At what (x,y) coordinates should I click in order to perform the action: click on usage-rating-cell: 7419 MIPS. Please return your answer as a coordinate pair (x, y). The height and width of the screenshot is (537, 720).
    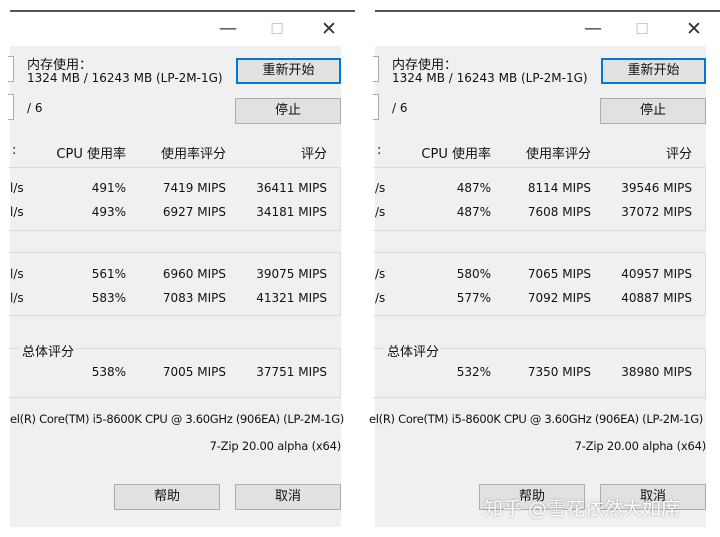
    Looking at the image, I should click on (194, 188).